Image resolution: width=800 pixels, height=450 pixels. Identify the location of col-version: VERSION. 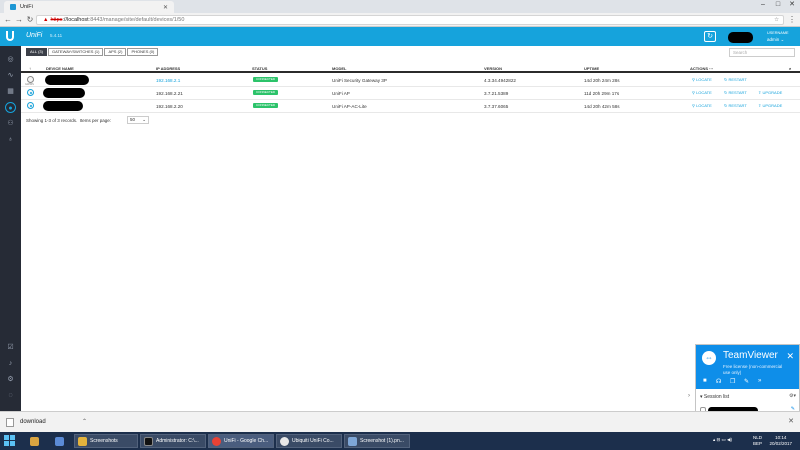
(493, 68).